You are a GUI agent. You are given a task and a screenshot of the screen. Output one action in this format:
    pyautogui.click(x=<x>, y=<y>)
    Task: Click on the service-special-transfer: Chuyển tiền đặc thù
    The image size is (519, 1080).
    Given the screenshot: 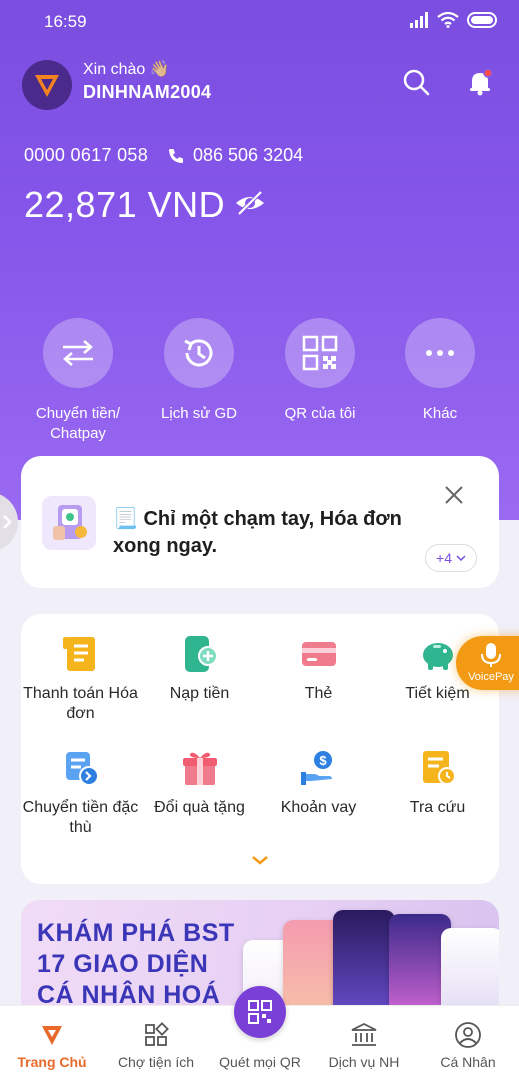 What is the action you would take?
    pyautogui.click(x=80, y=793)
    